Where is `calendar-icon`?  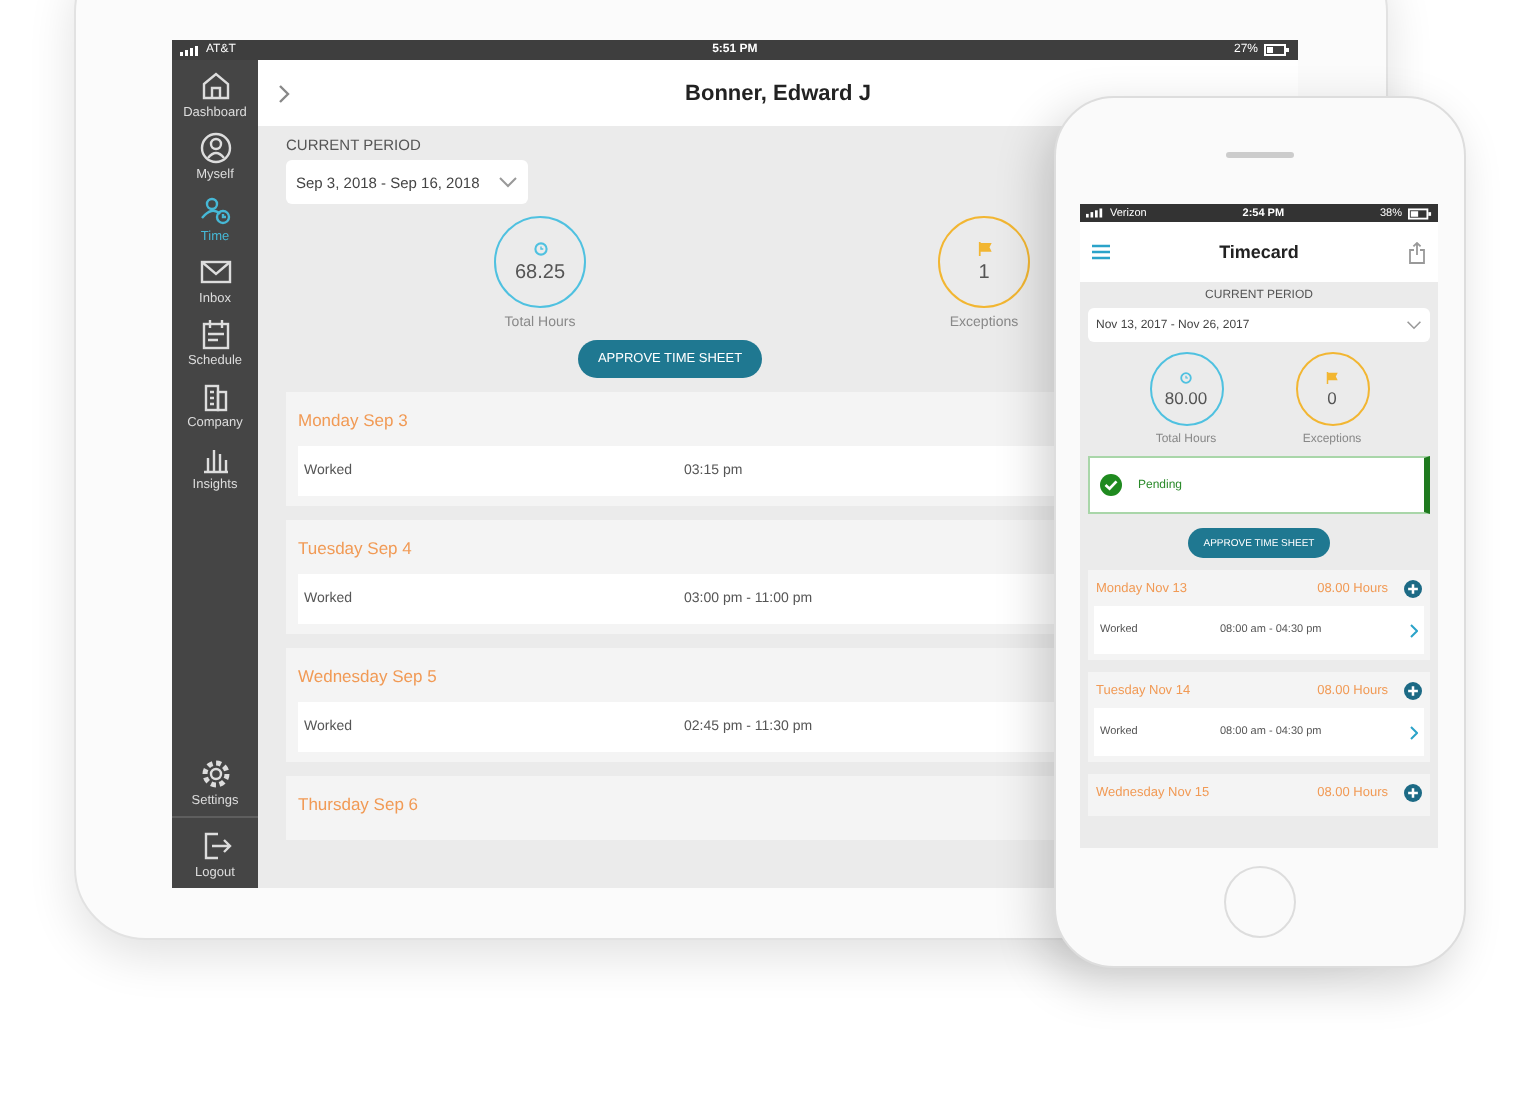
calendar-icon is located at coordinates (215, 334).